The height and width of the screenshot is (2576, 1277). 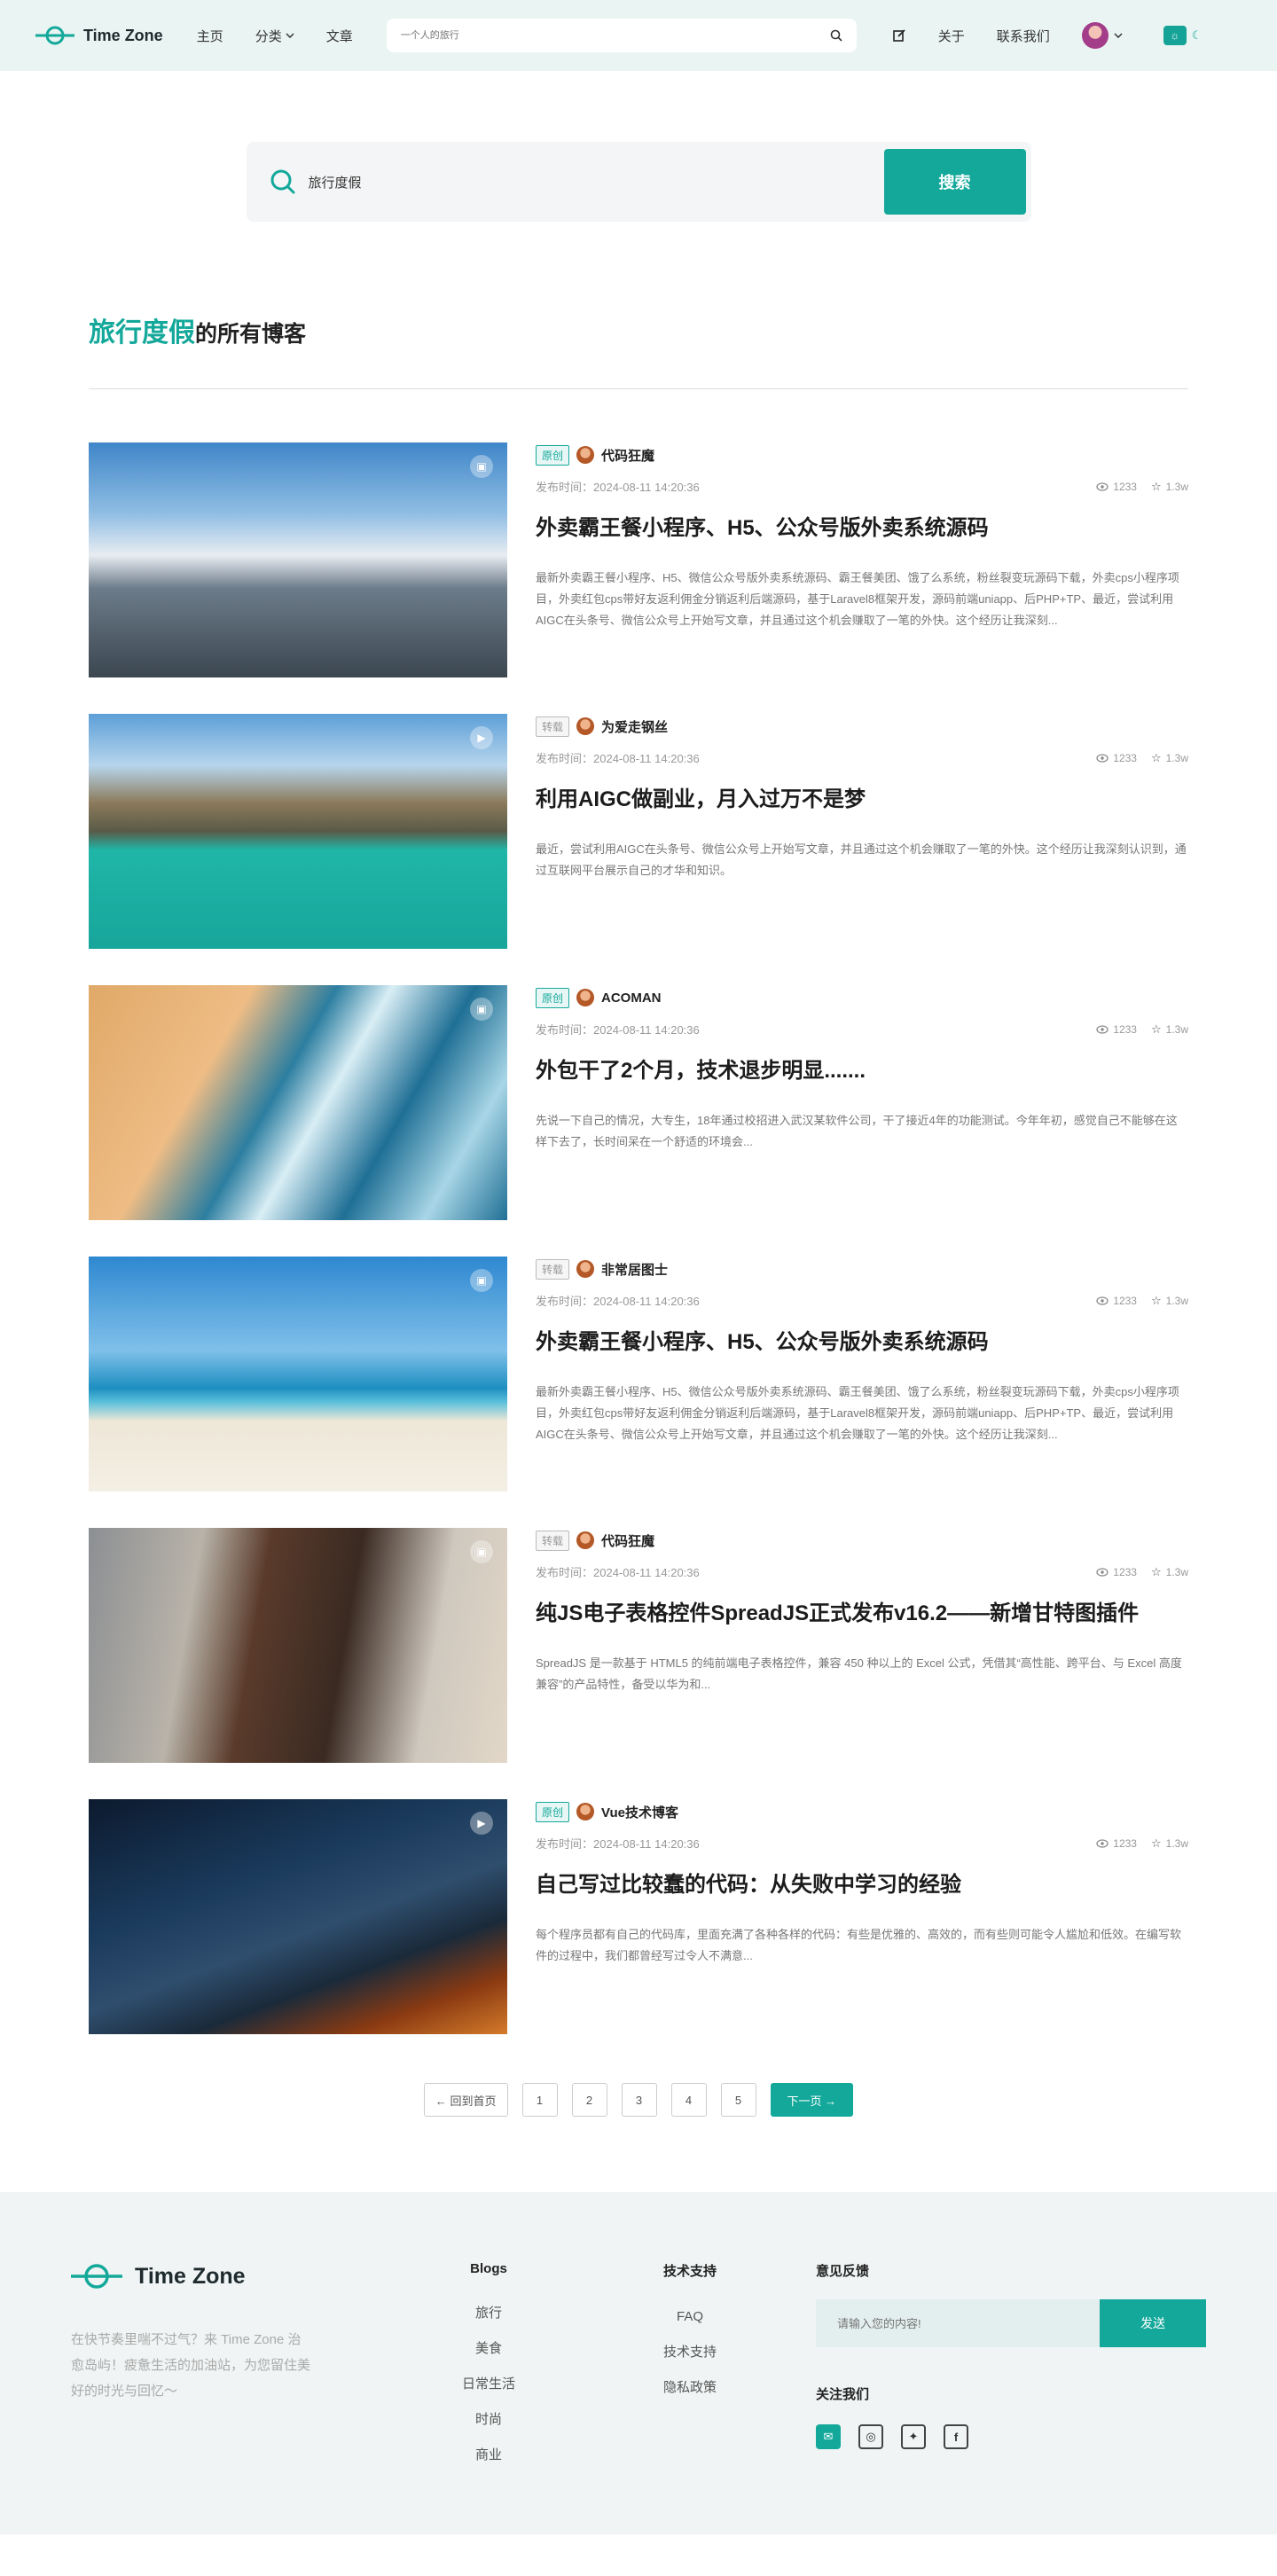 What do you see at coordinates (899, 35) in the screenshot?
I see `edit-icon` at bounding box center [899, 35].